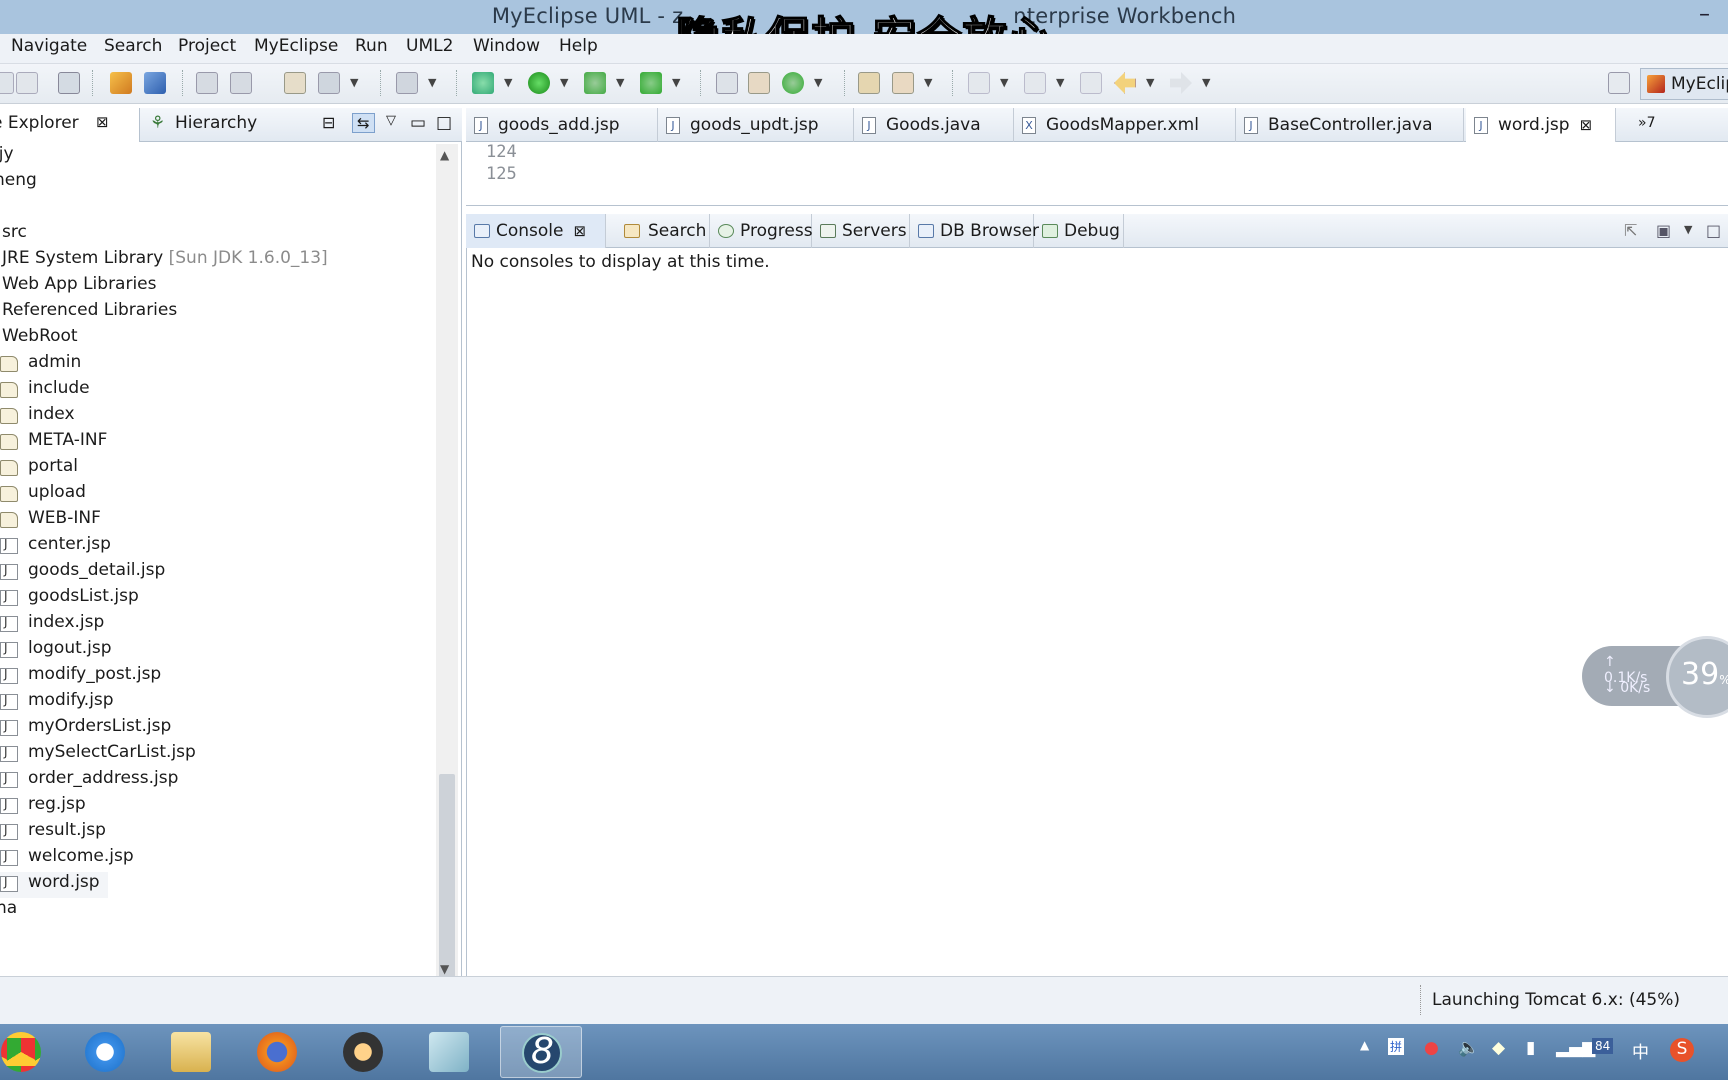  What do you see at coordinates (79, 287) in the screenshot?
I see `tree-item-web-app-libraries: Web App Libraries` at bounding box center [79, 287].